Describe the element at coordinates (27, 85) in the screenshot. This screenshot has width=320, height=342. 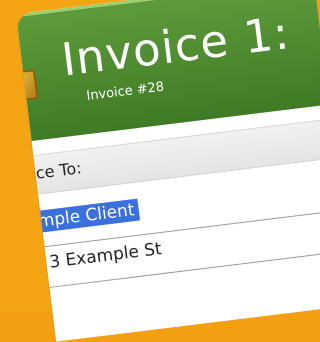
I see `app-logo-icon` at that location.